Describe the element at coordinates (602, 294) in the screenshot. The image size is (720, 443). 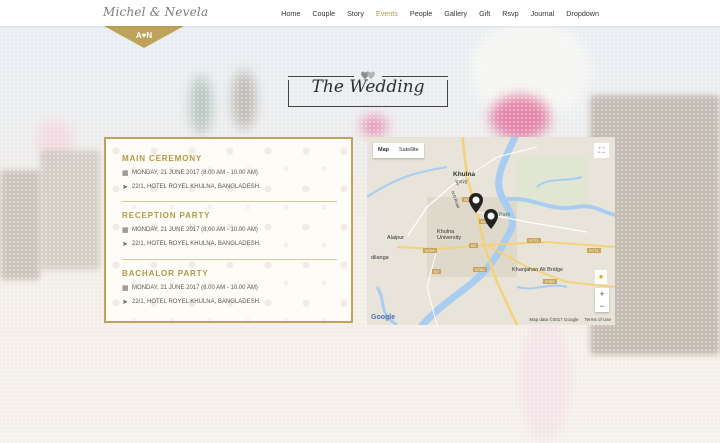
I see `zoom-in-button: +` at that location.